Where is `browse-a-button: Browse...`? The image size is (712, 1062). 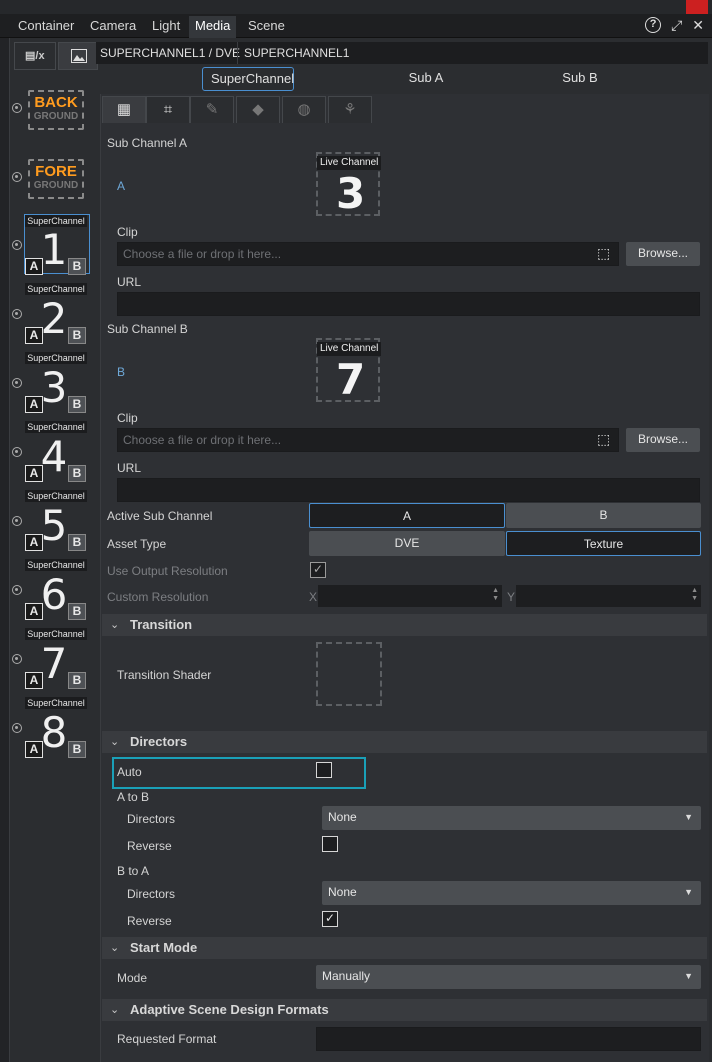 browse-a-button: Browse... is located at coordinates (663, 254).